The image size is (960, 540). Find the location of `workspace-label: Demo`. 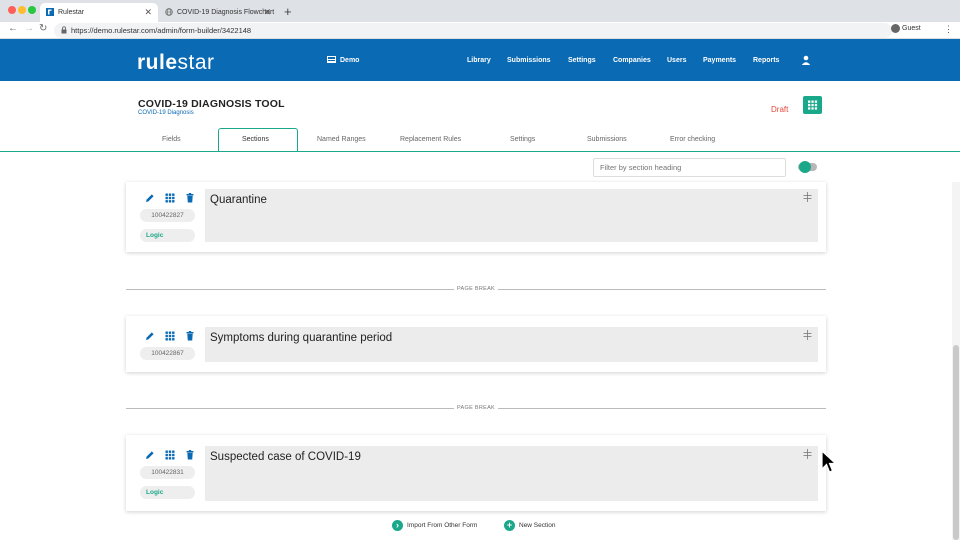

workspace-label: Demo is located at coordinates (350, 60).